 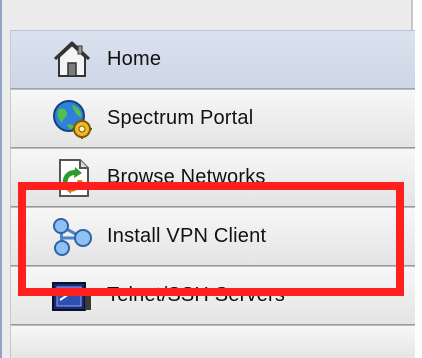 I want to click on sidebar-item-label: Home, so click(x=134, y=59).